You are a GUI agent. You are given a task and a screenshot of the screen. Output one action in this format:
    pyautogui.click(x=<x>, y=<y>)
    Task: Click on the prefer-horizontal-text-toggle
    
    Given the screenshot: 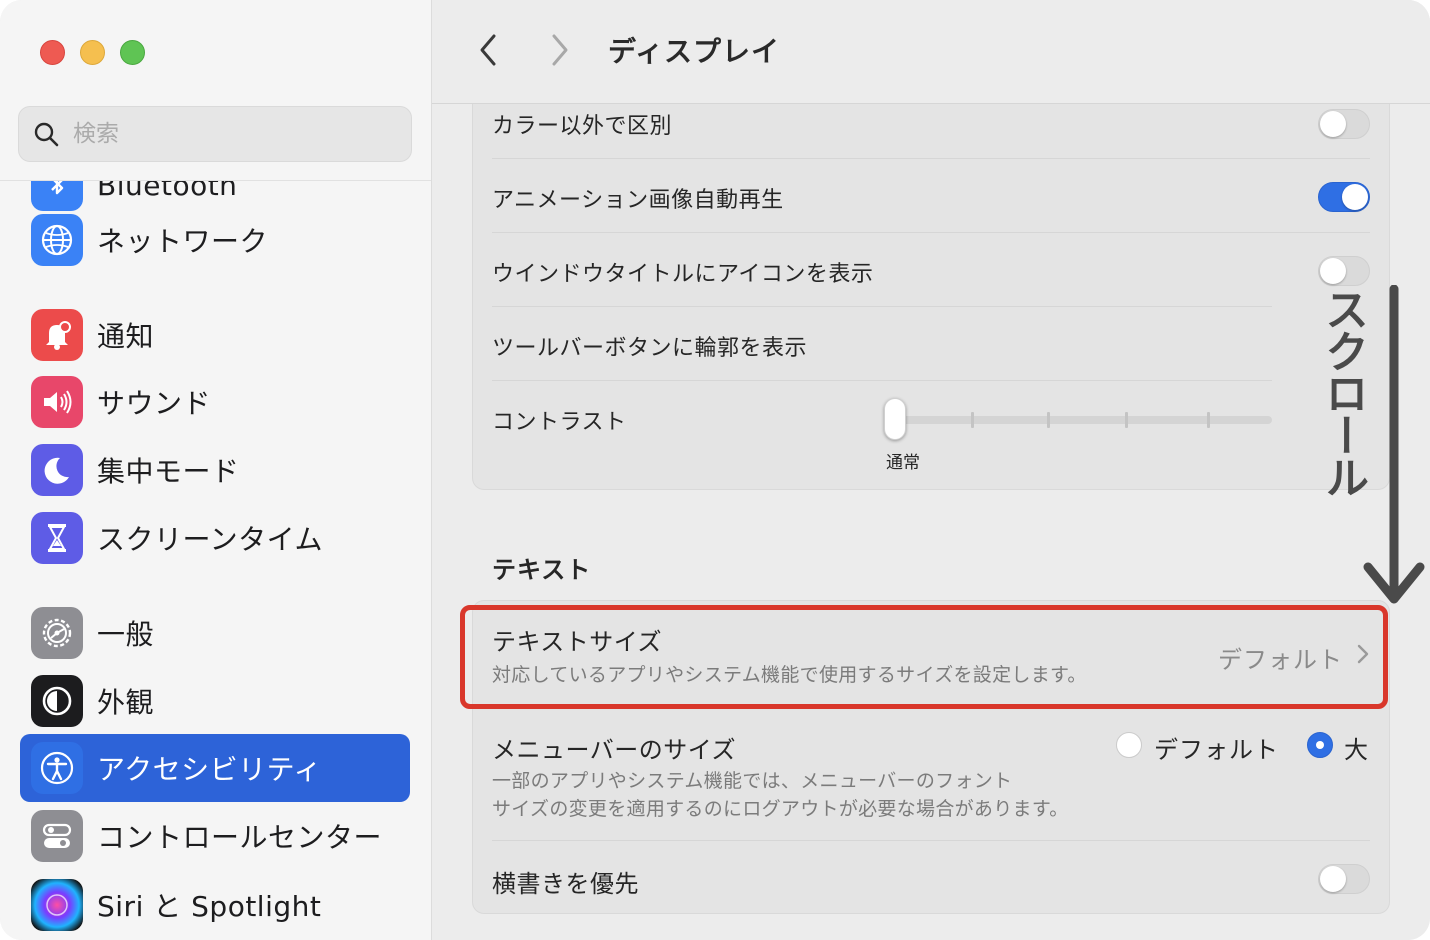 What is the action you would take?
    pyautogui.click(x=1344, y=879)
    